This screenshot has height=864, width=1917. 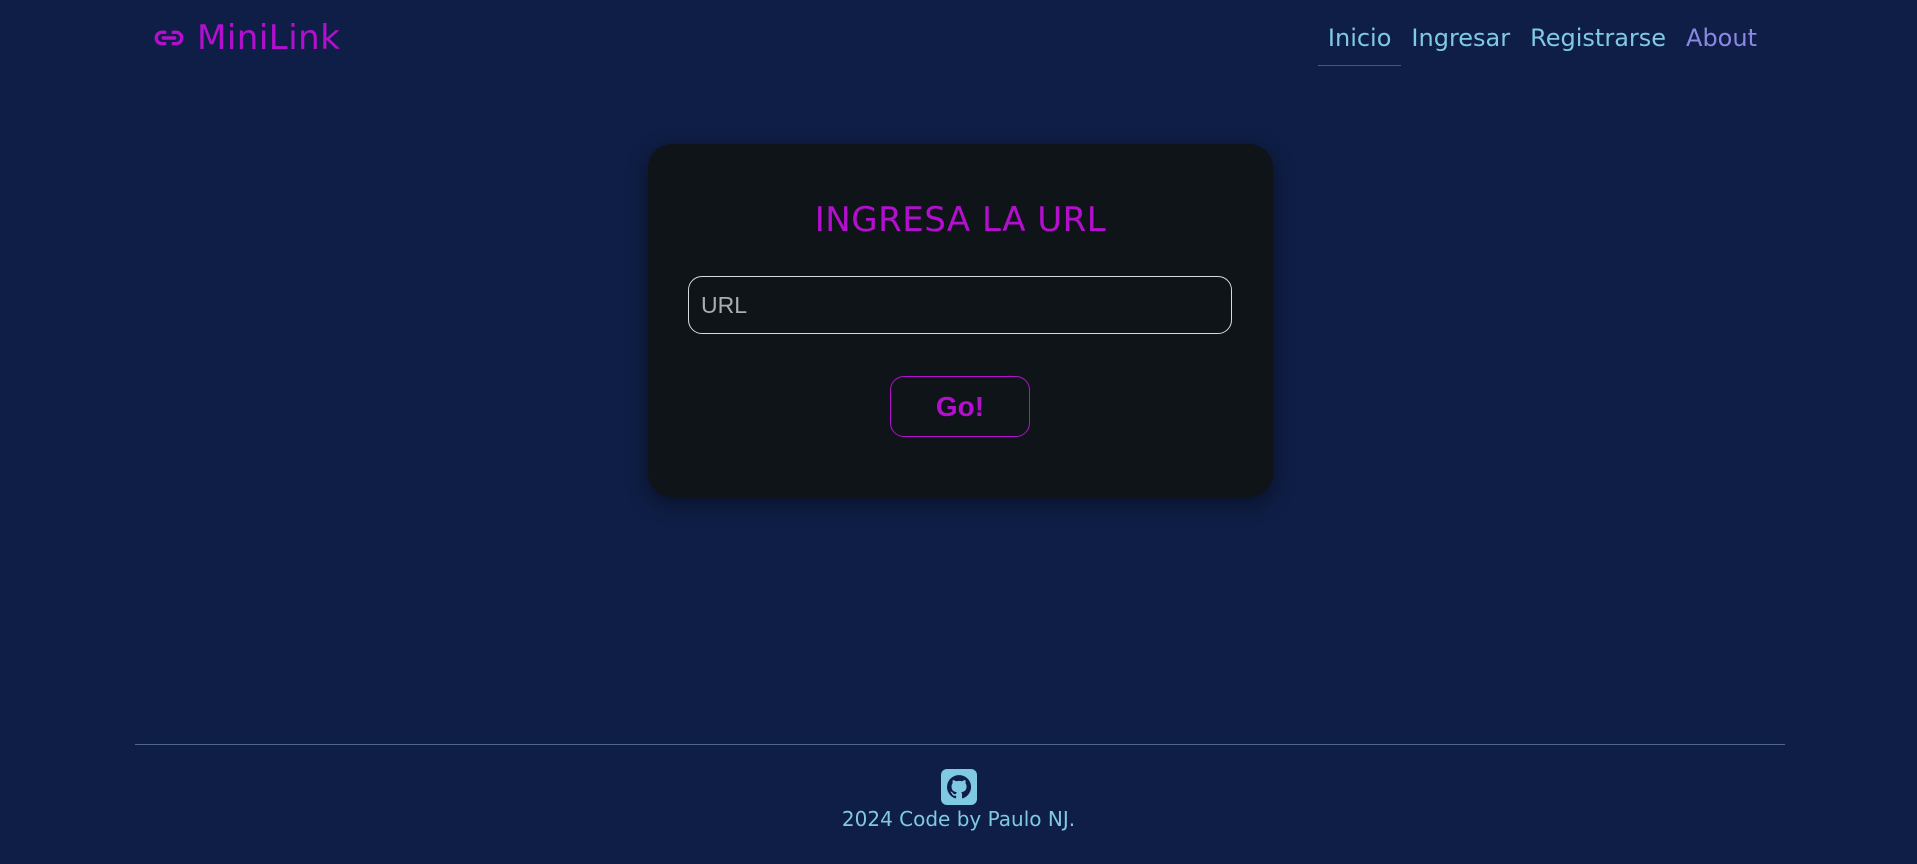 I want to click on github-icon, so click(x=959, y=787).